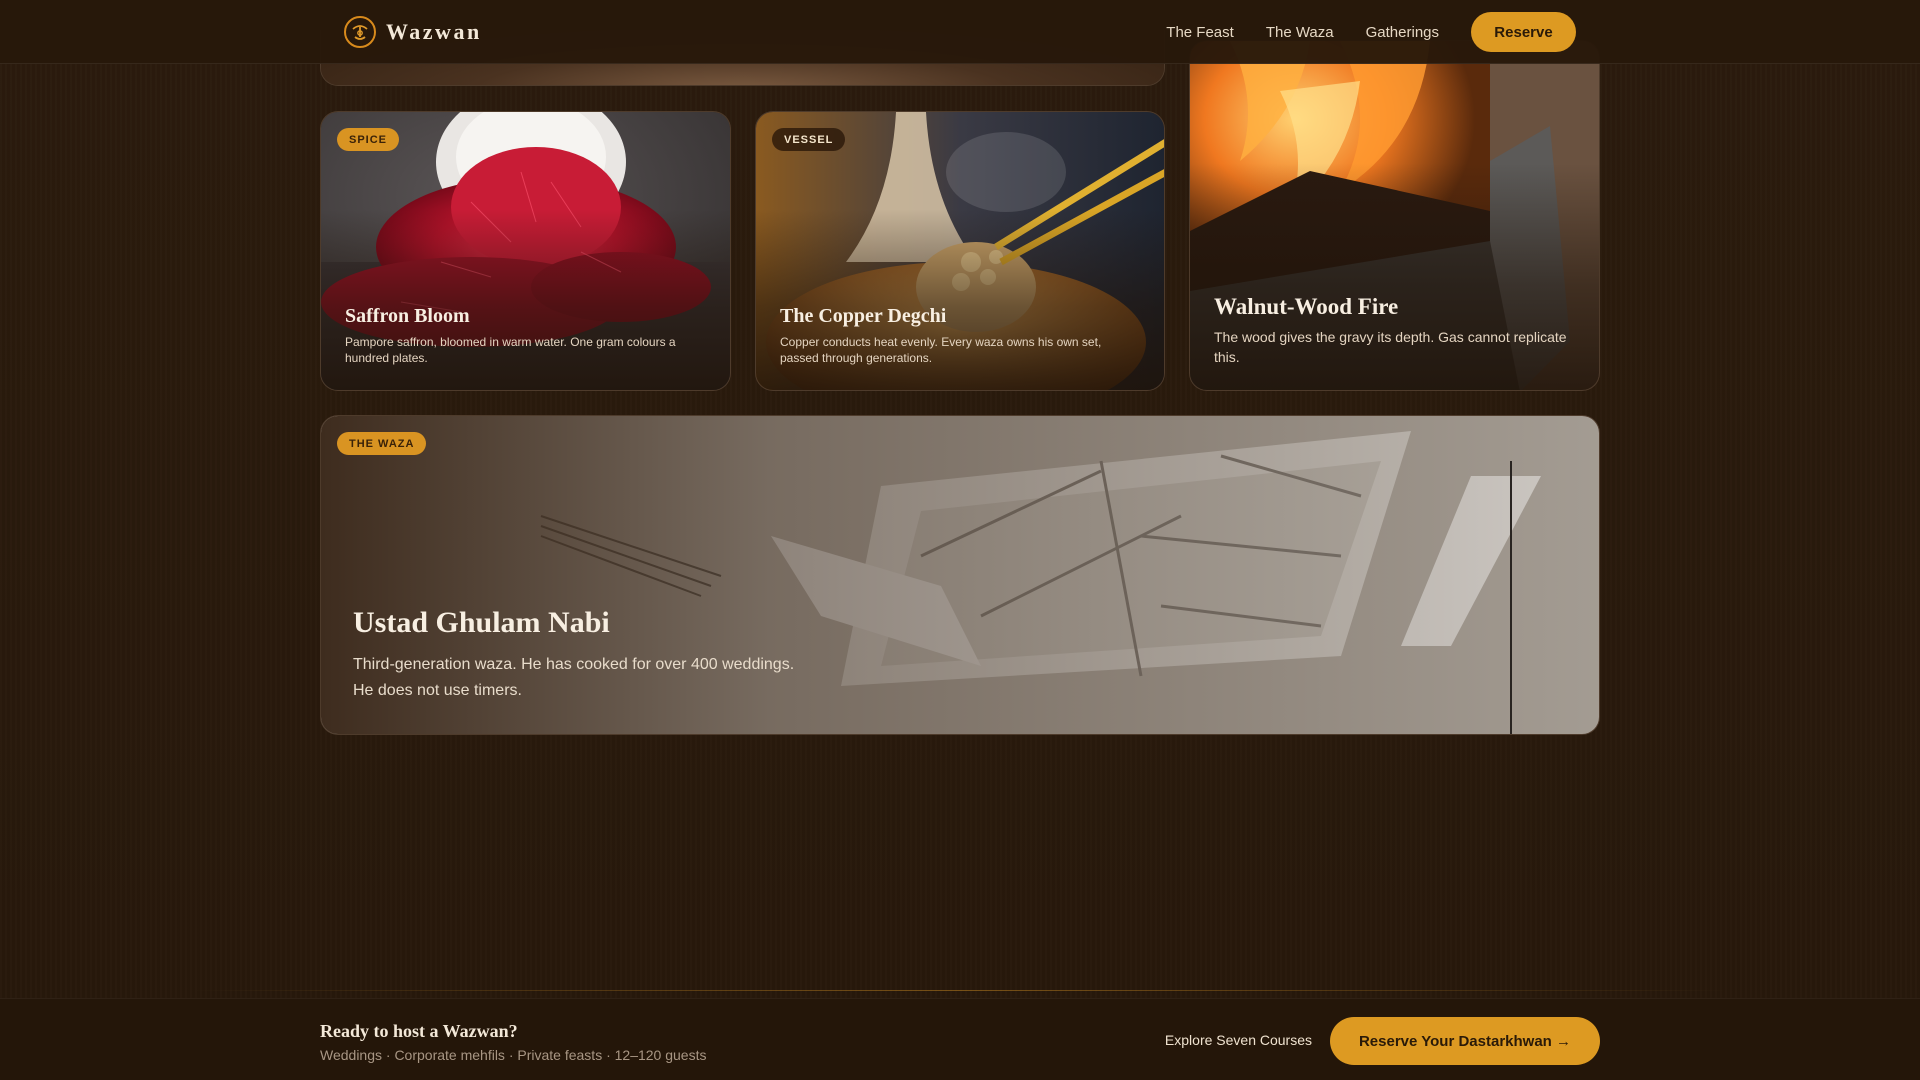 This screenshot has width=1920, height=1080. Describe the element at coordinates (1306, 306) in the screenshot. I see `card-title-fire: Walnut-Wood Fire` at that location.